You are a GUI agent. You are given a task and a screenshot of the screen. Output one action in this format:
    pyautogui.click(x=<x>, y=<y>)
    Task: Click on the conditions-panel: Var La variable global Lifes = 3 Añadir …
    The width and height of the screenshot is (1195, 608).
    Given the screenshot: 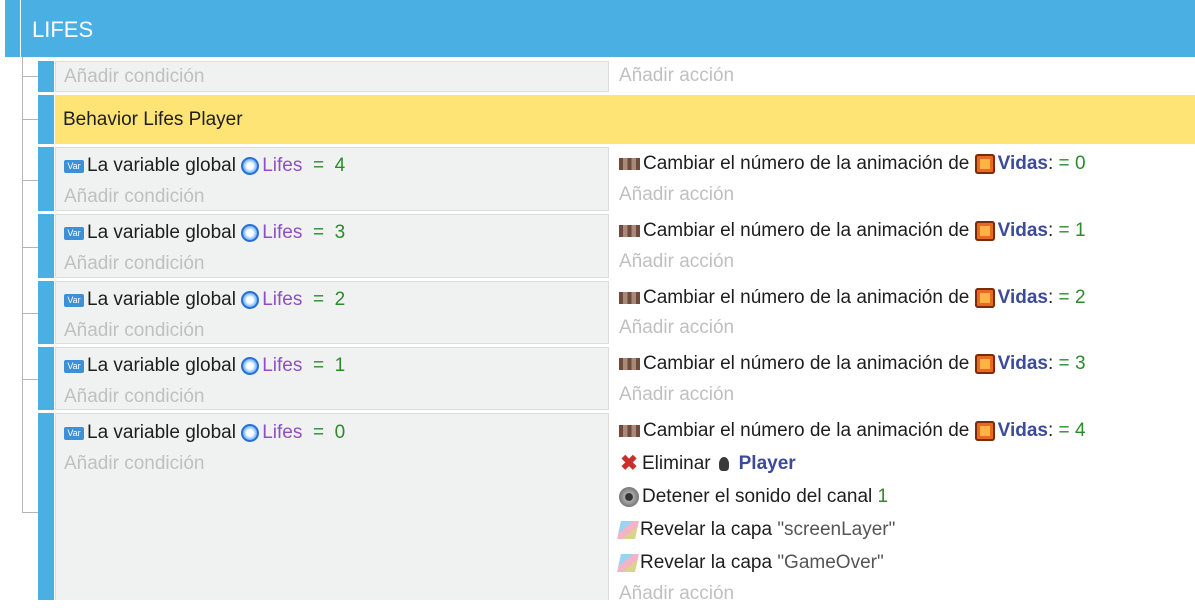 What is the action you would take?
    pyautogui.click(x=332, y=246)
    